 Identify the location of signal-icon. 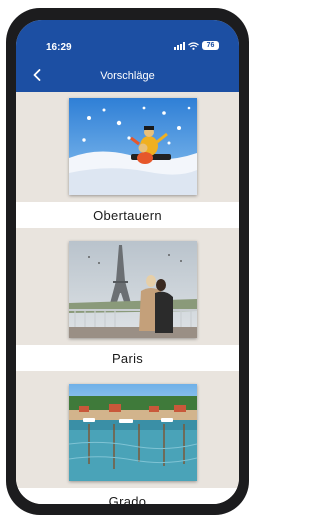
(179, 45).